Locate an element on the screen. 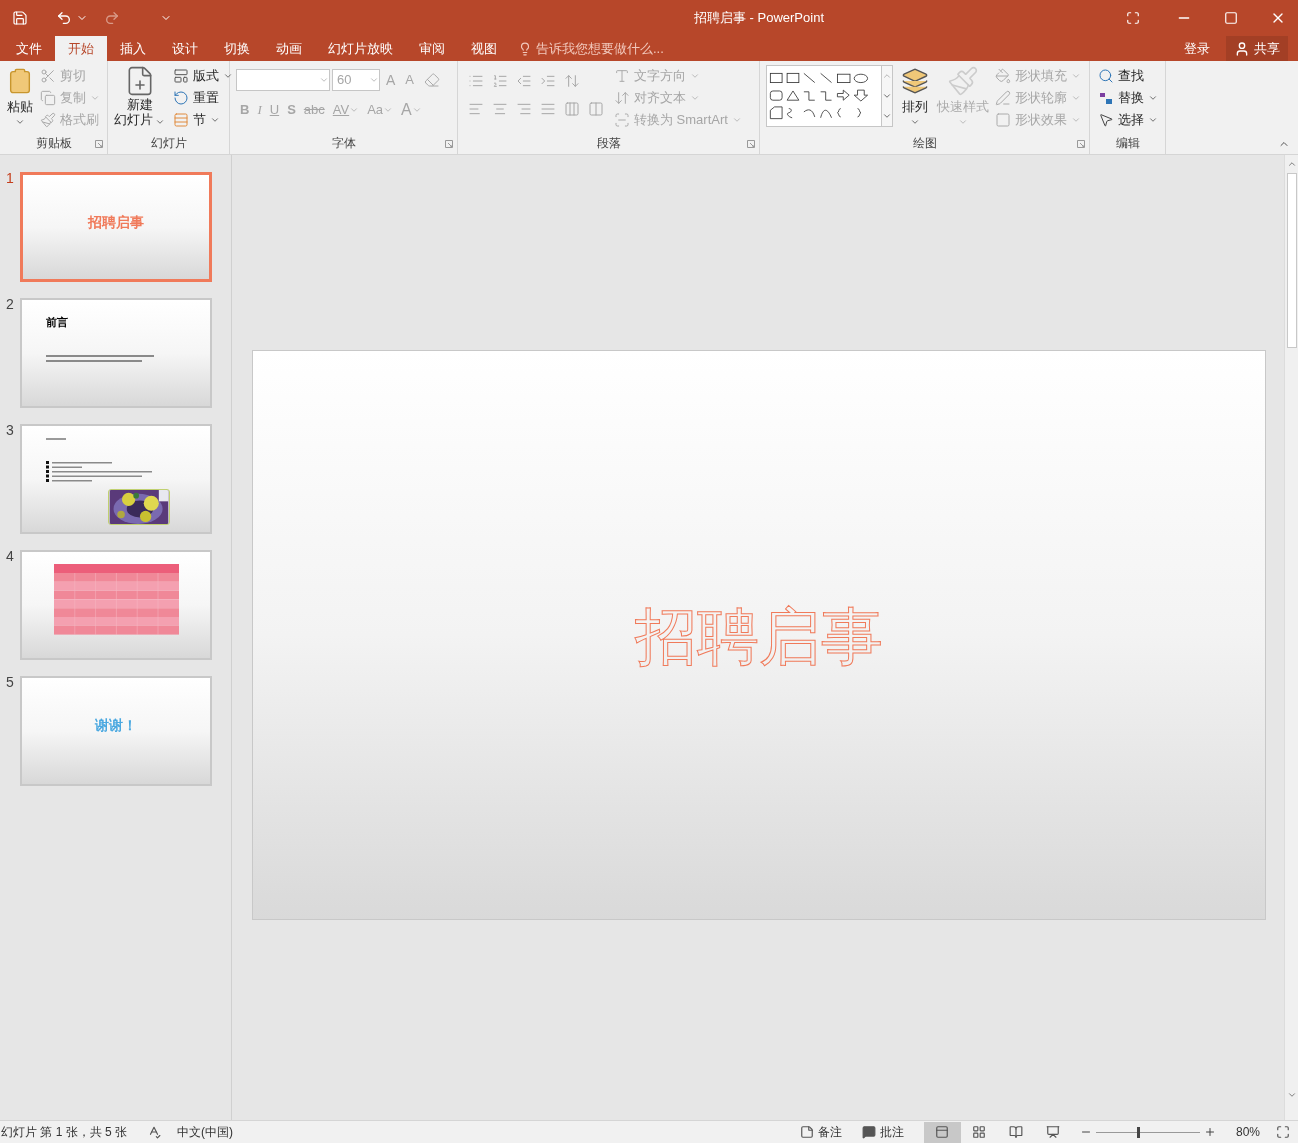  ribbon-button: 节 is located at coordinates (203, 120).